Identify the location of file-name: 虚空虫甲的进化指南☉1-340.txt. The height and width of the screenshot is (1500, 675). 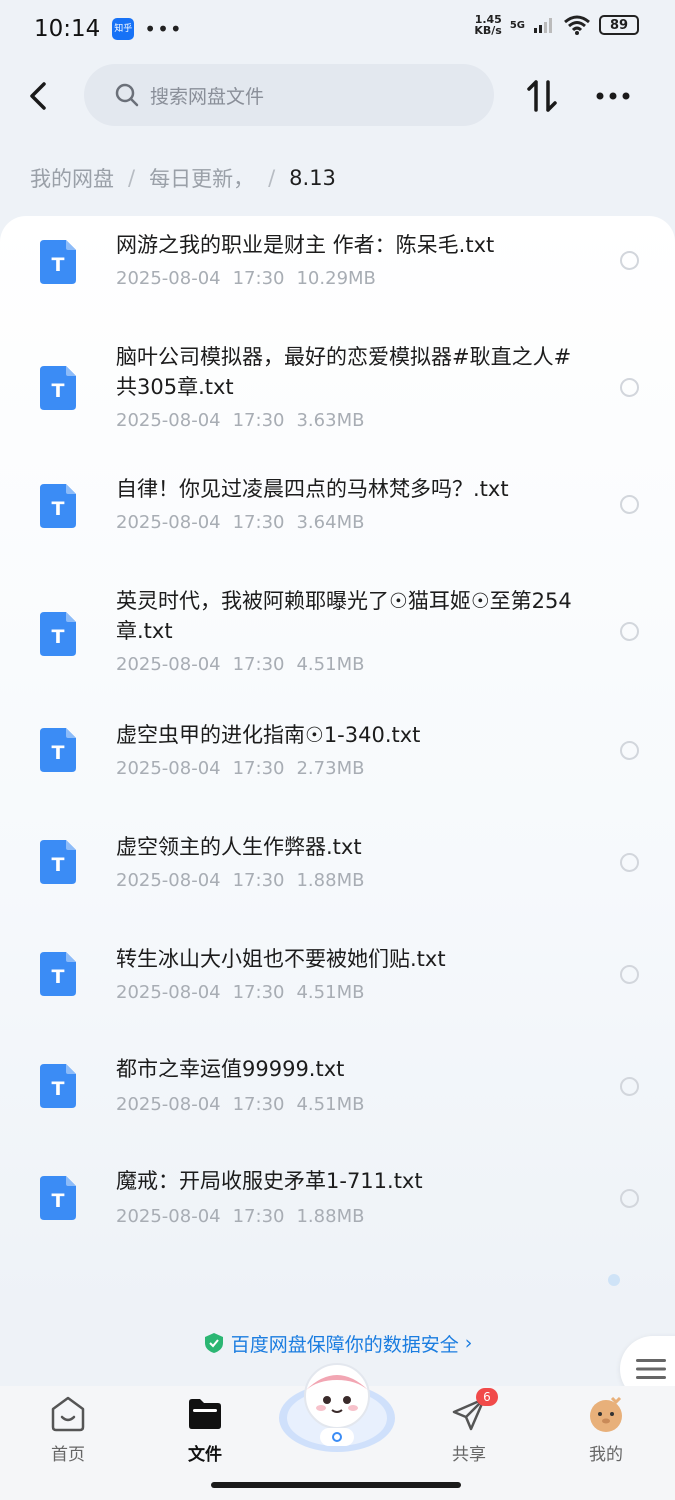
(268, 735).